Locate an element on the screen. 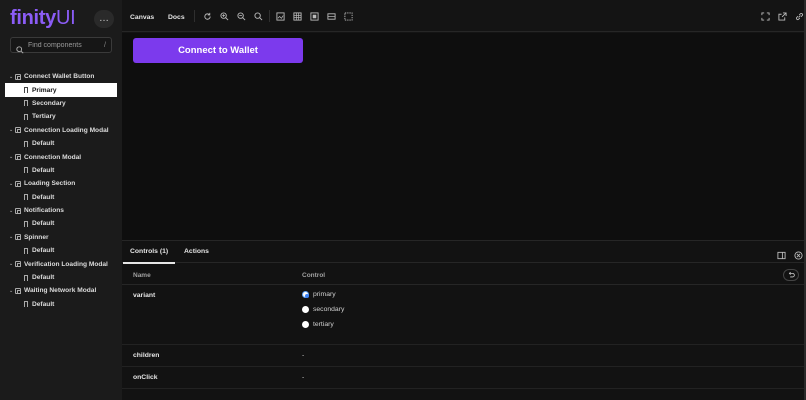  radio-option-tertiary: tertiary is located at coordinates (318, 324).